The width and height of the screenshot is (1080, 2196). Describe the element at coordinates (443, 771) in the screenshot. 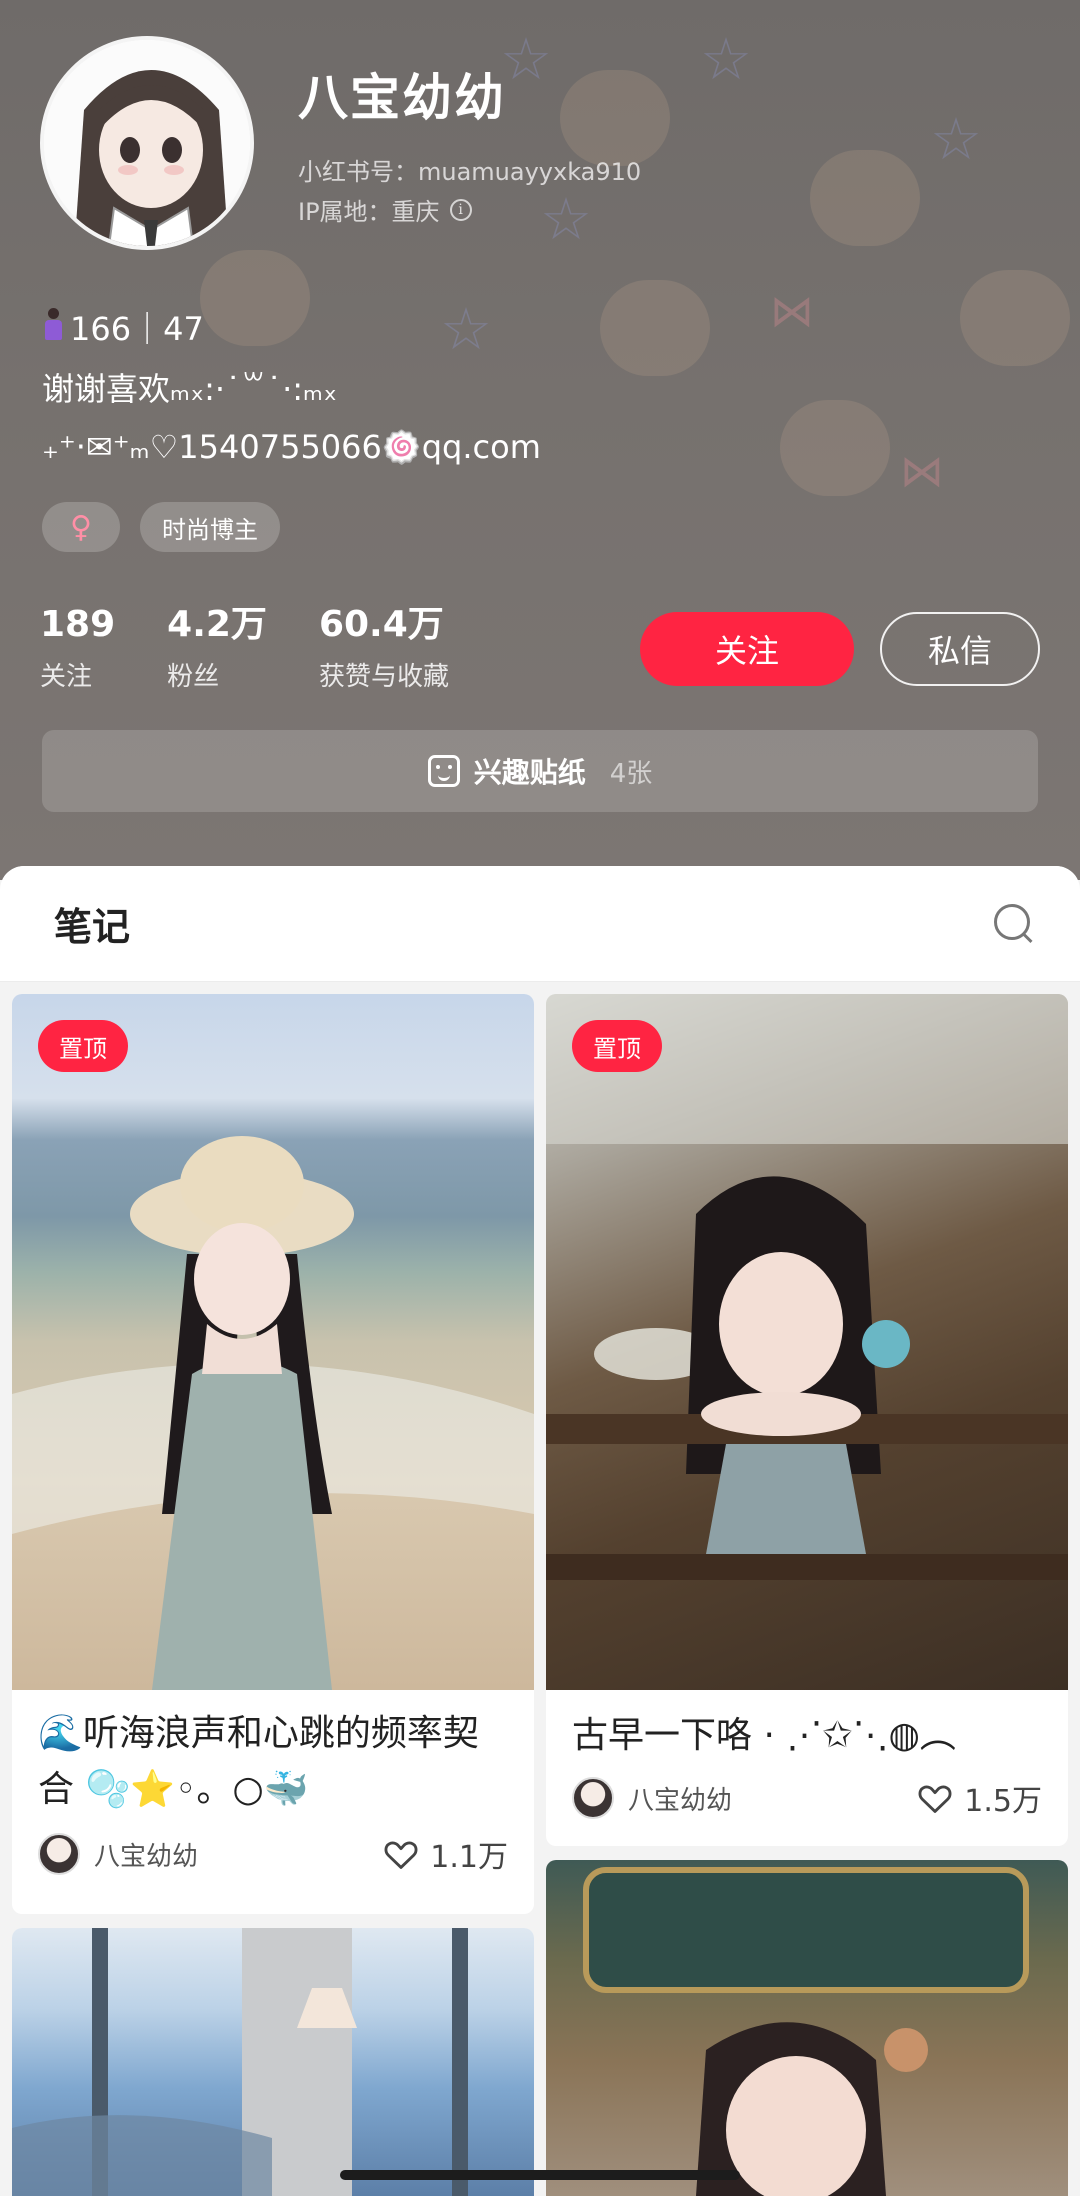

I see `sticker-icon` at that location.